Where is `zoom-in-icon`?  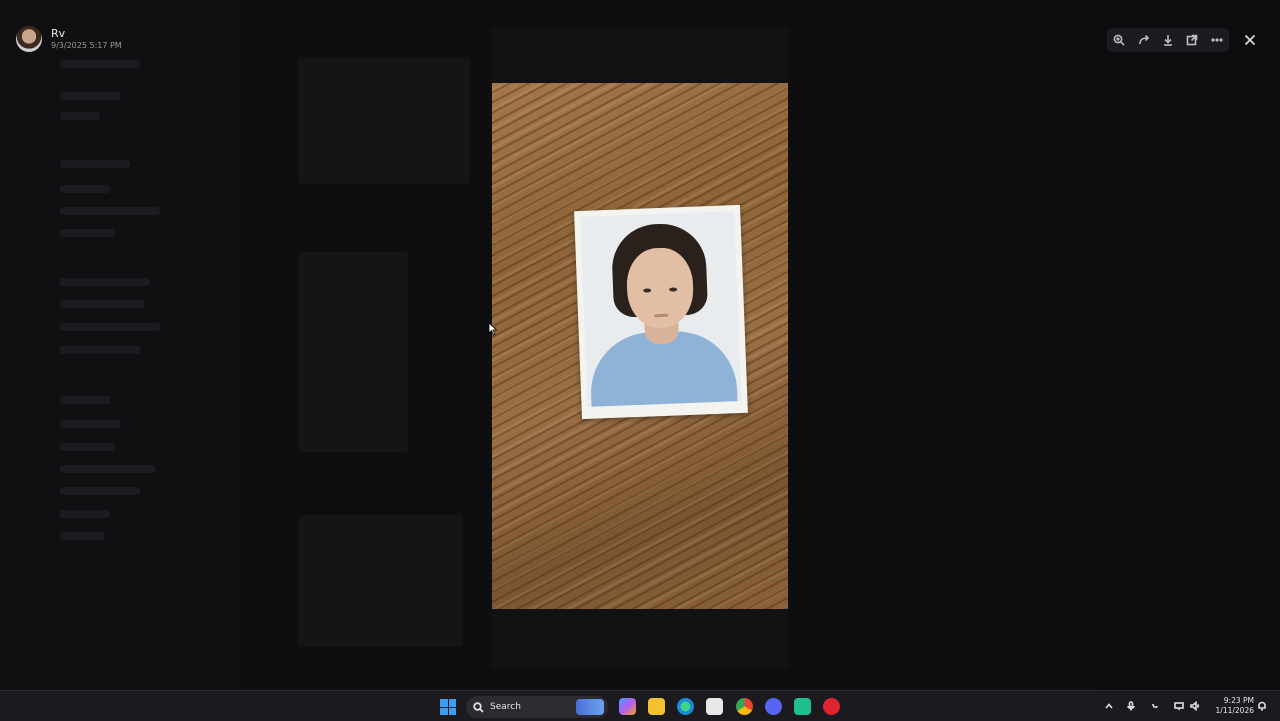 zoom-in-icon is located at coordinates (1119, 40).